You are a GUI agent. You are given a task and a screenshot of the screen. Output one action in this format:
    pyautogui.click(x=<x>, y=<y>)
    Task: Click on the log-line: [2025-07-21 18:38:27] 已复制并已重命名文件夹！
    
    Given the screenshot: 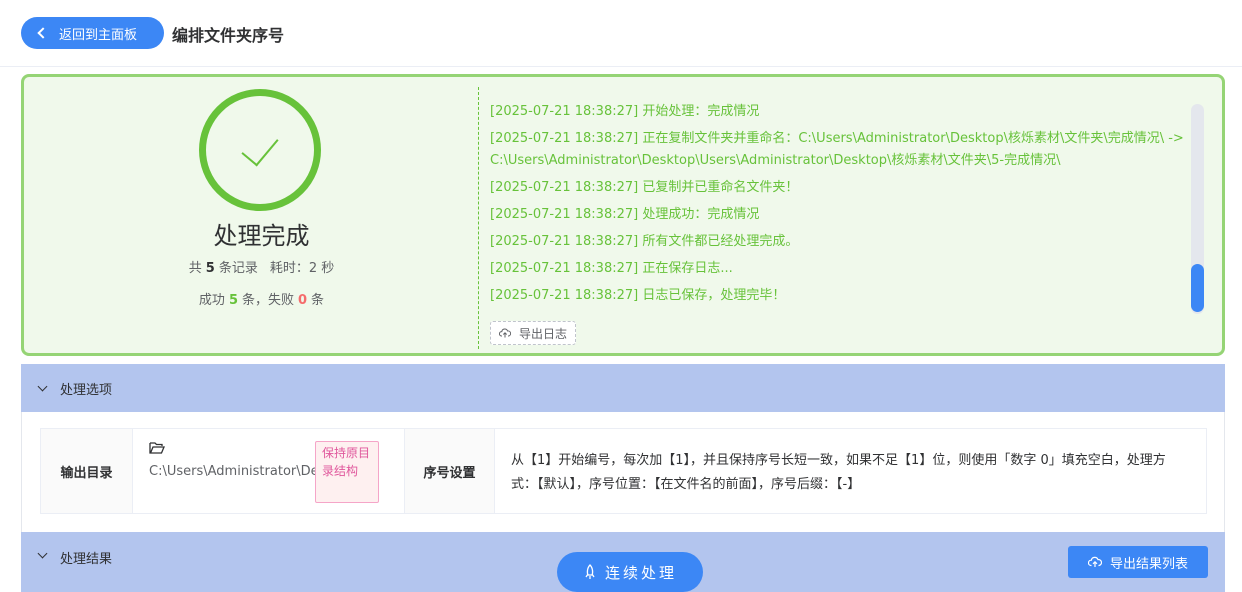 What is the action you would take?
    pyautogui.click(x=644, y=187)
    